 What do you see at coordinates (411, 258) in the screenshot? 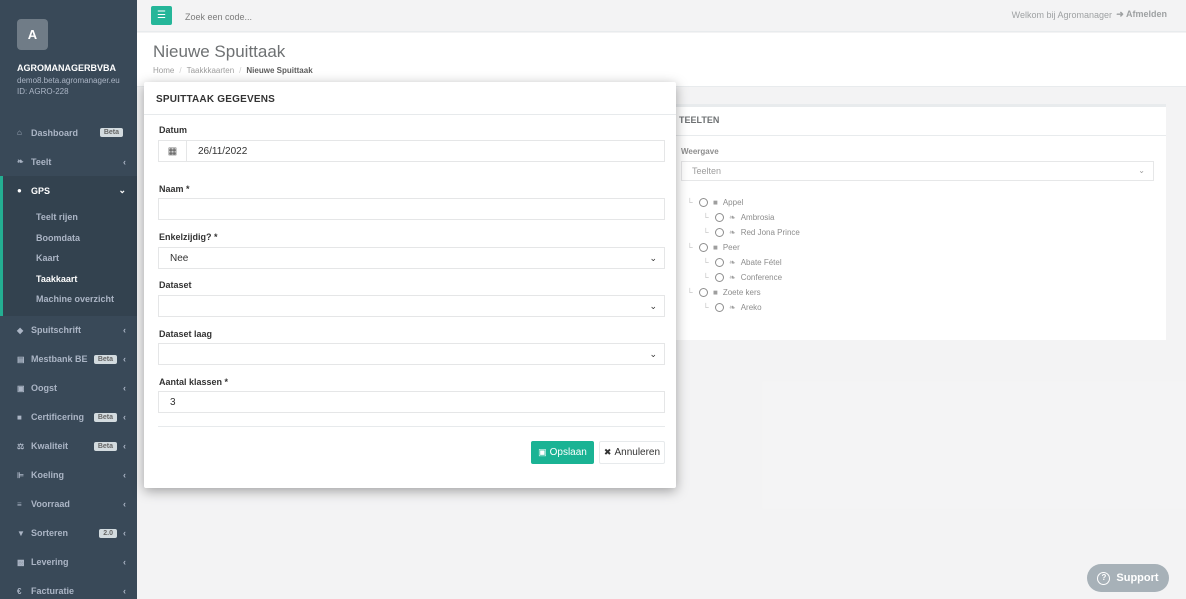
I see `enkelzijdig-select: Nee ⌄` at bounding box center [411, 258].